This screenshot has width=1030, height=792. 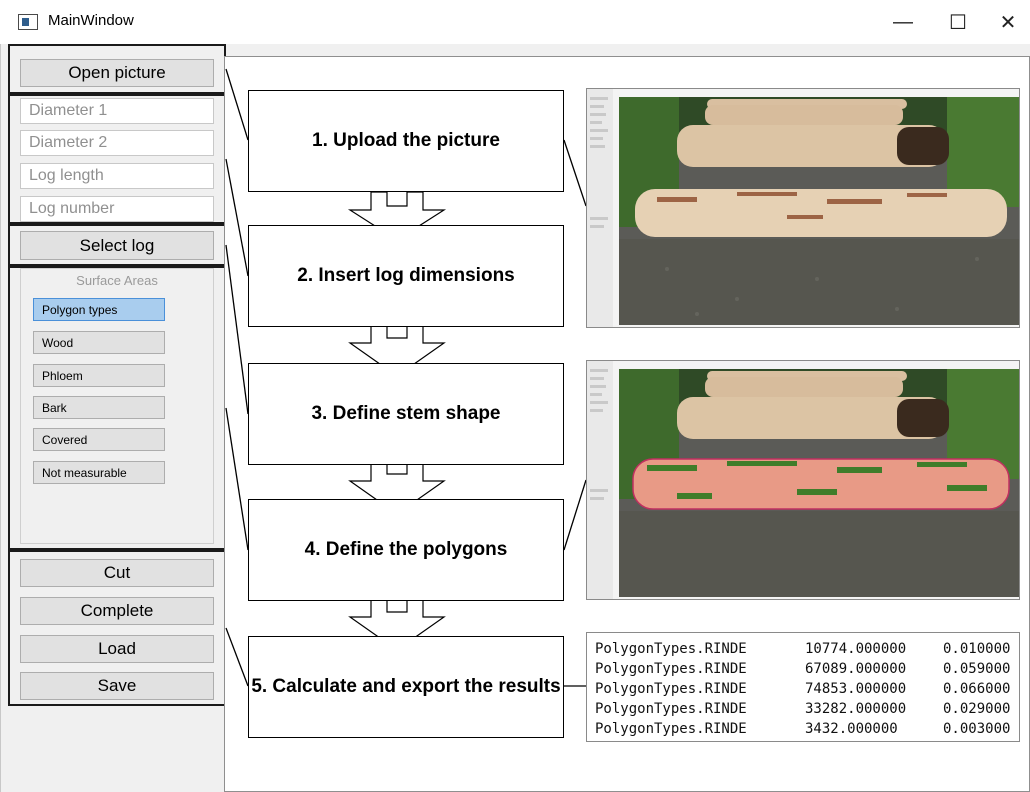 What do you see at coordinates (856, 649) in the screenshot?
I see `result-area: 10774.000000` at bounding box center [856, 649].